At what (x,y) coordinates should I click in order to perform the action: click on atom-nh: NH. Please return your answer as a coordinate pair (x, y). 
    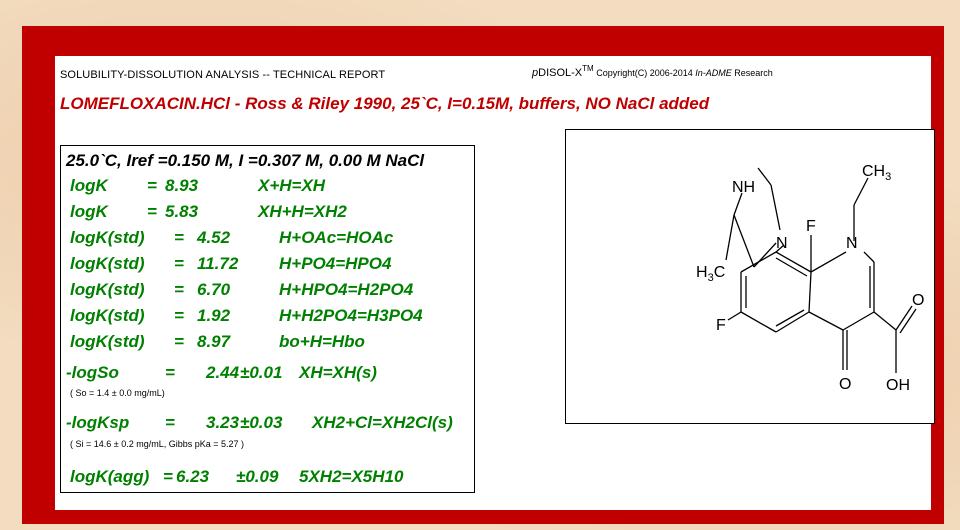
    Looking at the image, I should click on (743, 187).